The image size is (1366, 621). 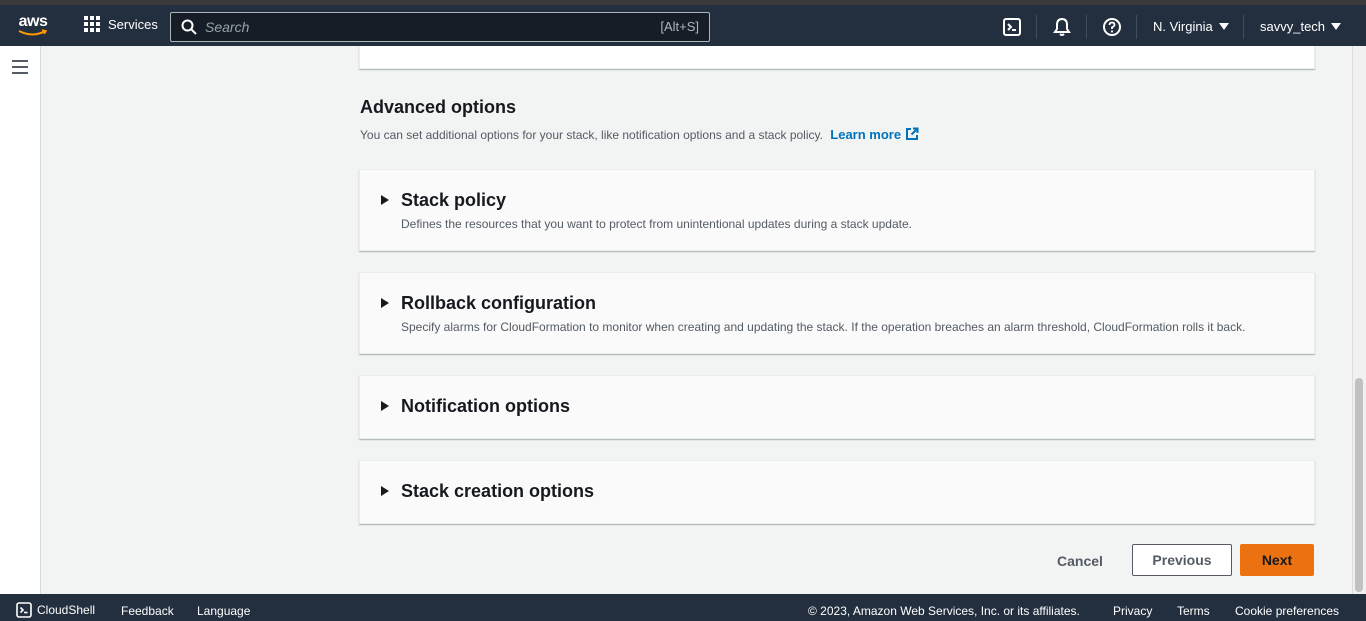 I want to click on region-selector: N. Virginia, so click(x=1191, y=26).